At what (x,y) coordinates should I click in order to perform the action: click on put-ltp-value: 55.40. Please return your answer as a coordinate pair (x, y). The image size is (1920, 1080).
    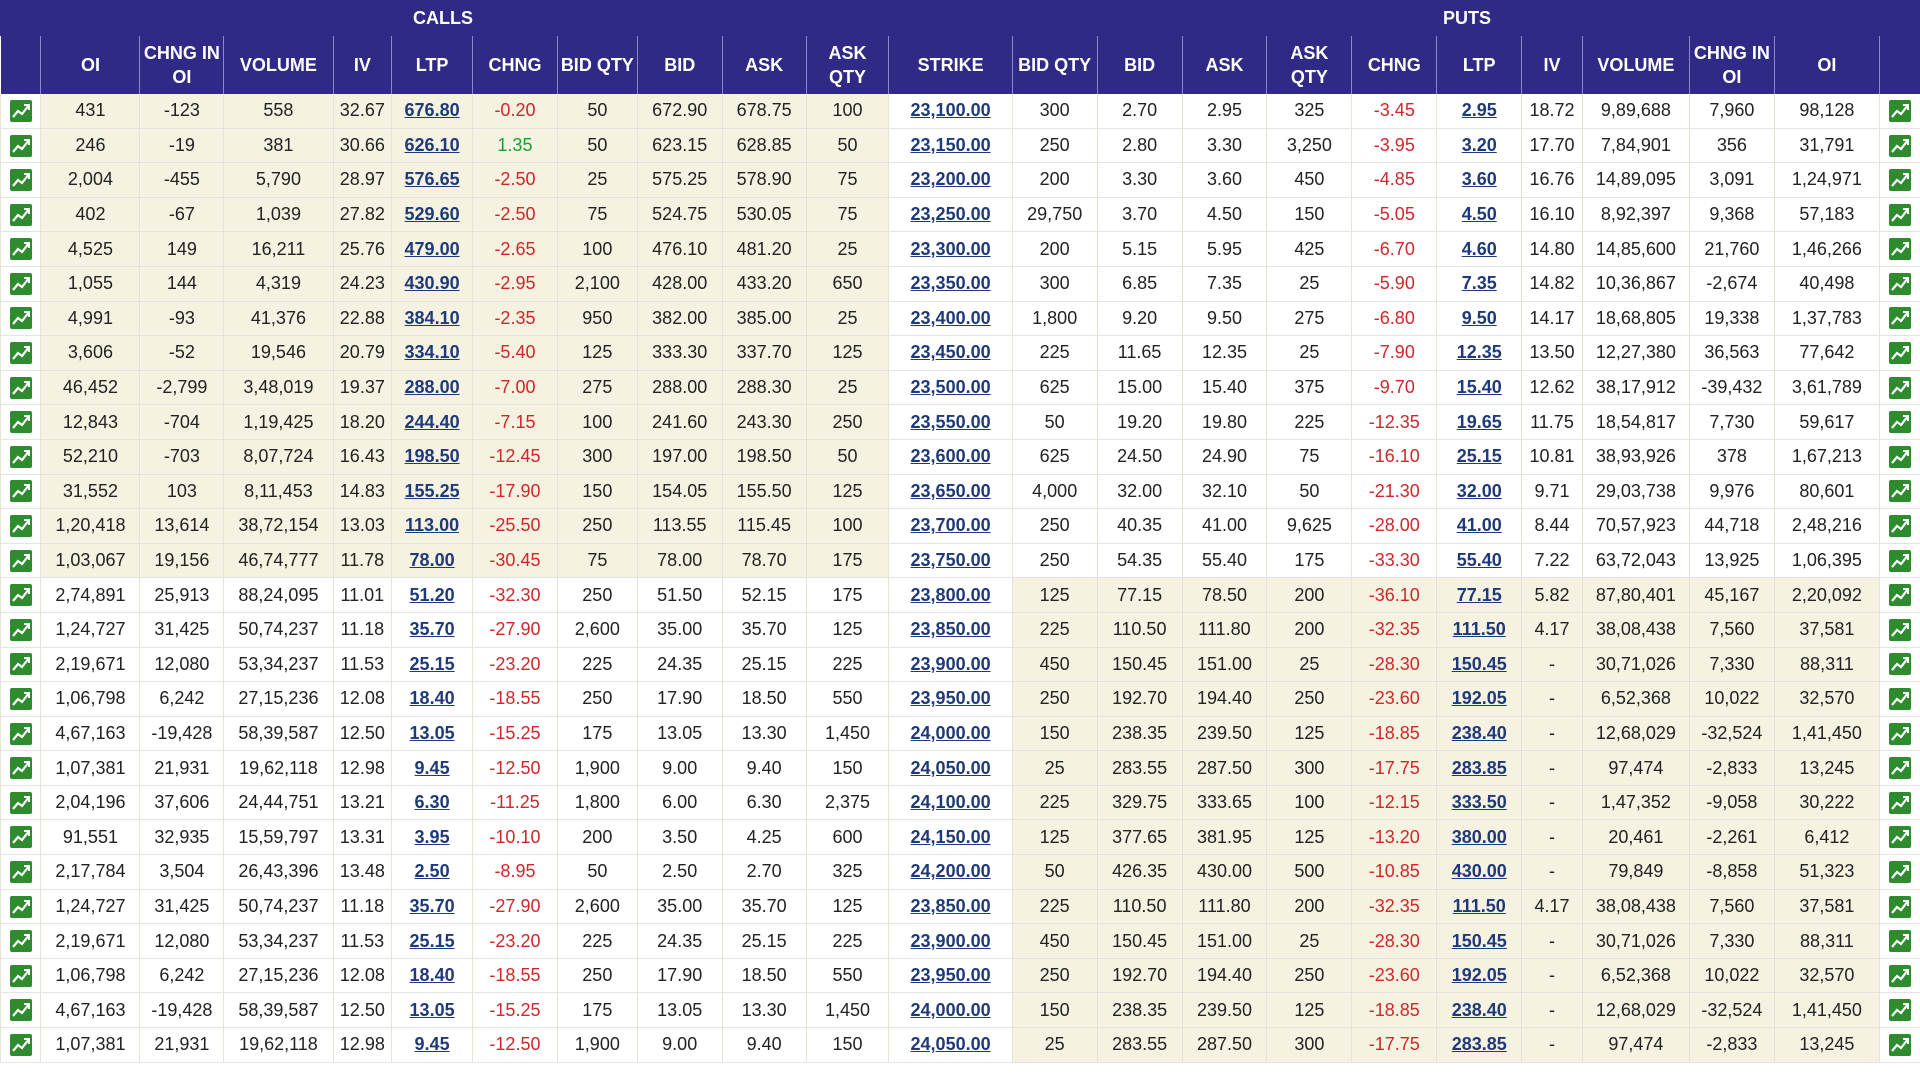
    Looking at the image, I should click on (1479, 560).